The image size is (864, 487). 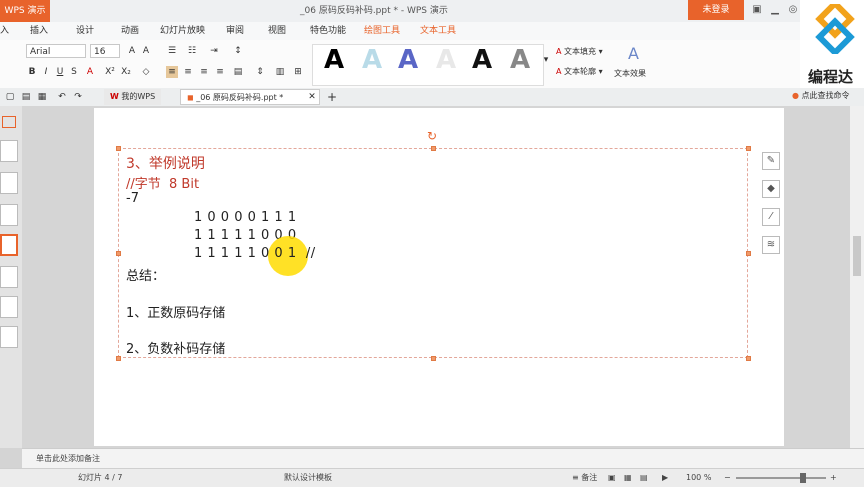 I want to click on notes-placeholder: 单击此处添加备注, so click(x=68, y=458).